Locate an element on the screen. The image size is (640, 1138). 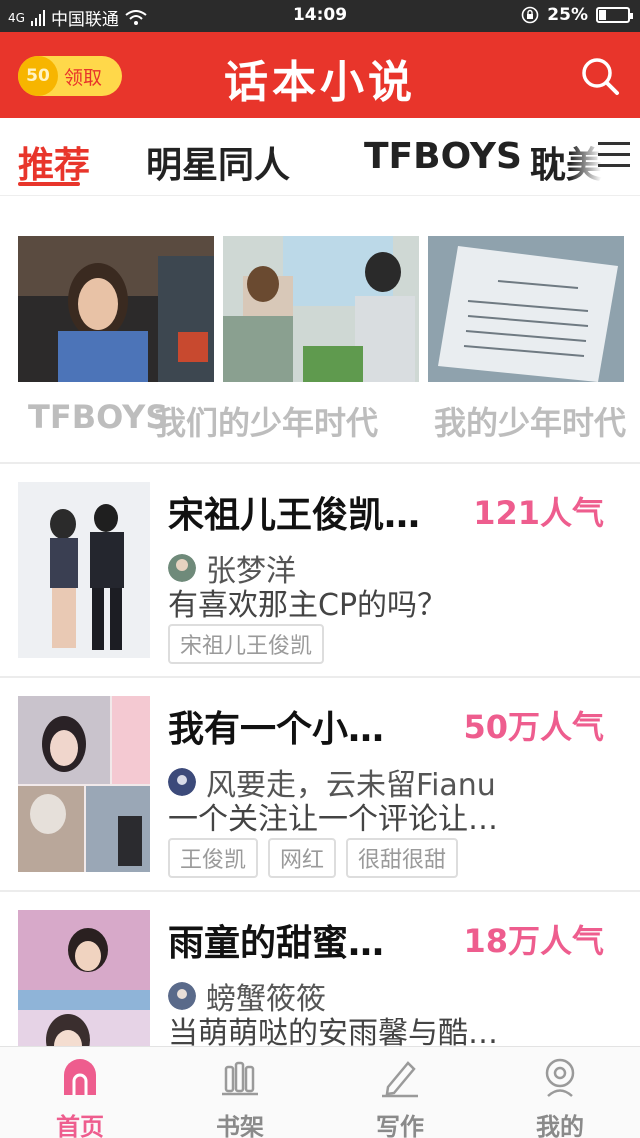
tab-recommend: 推荐 is located at coordinates (54, 162).